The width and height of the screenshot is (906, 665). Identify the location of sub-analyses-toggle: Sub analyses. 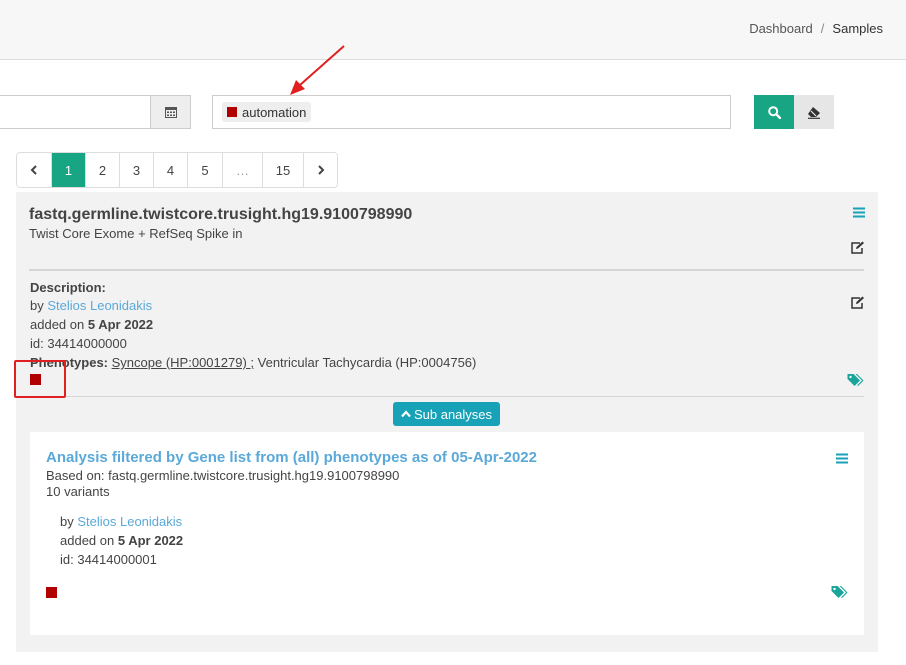
(446, 414).